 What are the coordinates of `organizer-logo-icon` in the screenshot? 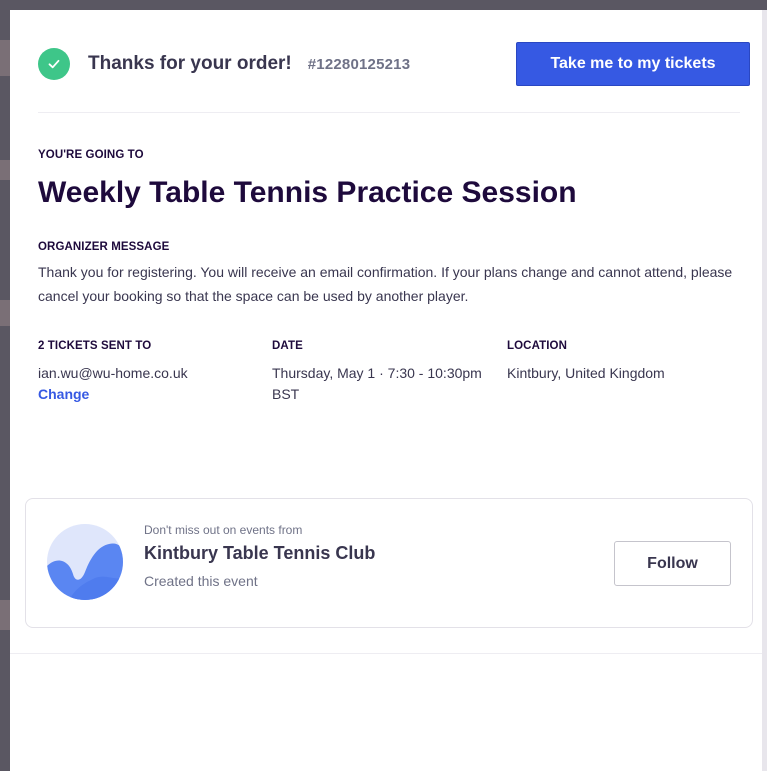 It's located at (85, 562).